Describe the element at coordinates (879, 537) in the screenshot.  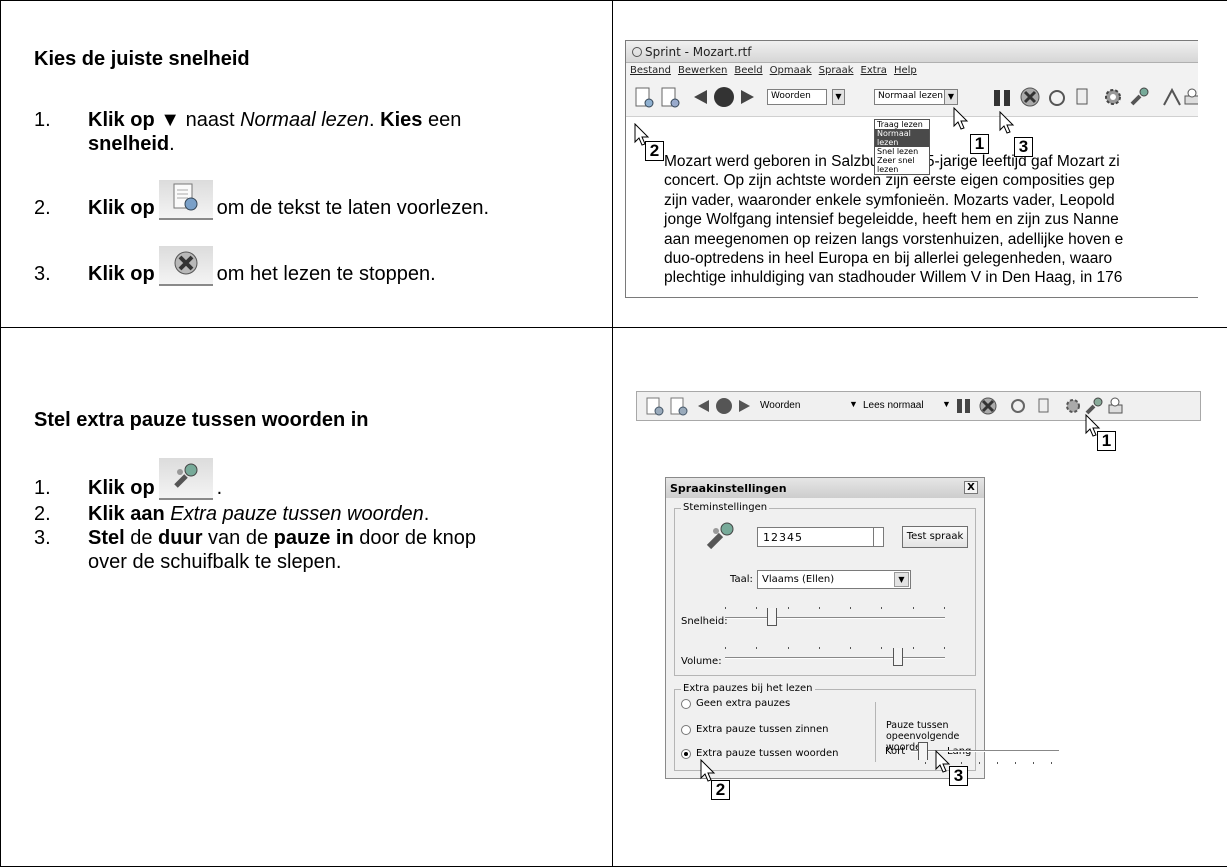
I see `test-text-input-end` at that location.